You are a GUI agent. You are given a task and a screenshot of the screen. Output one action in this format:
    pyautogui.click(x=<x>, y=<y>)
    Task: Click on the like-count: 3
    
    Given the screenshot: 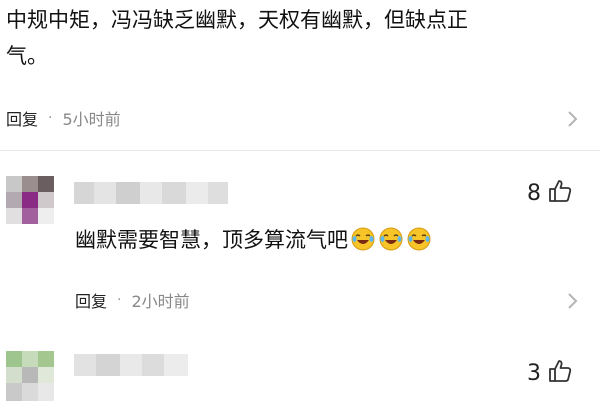 What is the action you would take?
    pyautogui.click(x=534, y=373)
    